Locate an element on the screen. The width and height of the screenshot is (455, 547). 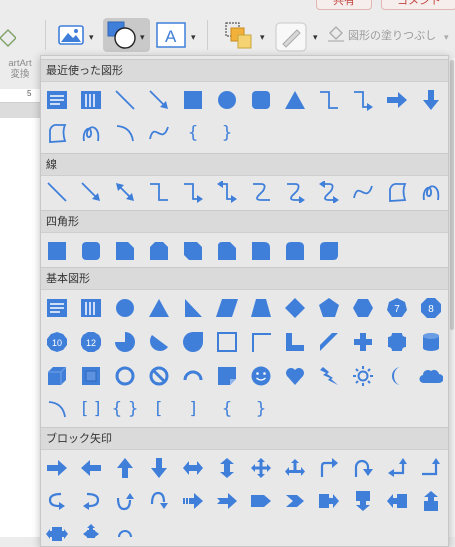
shape-block-left-arrow-callout is located at coordinates (397, 501).